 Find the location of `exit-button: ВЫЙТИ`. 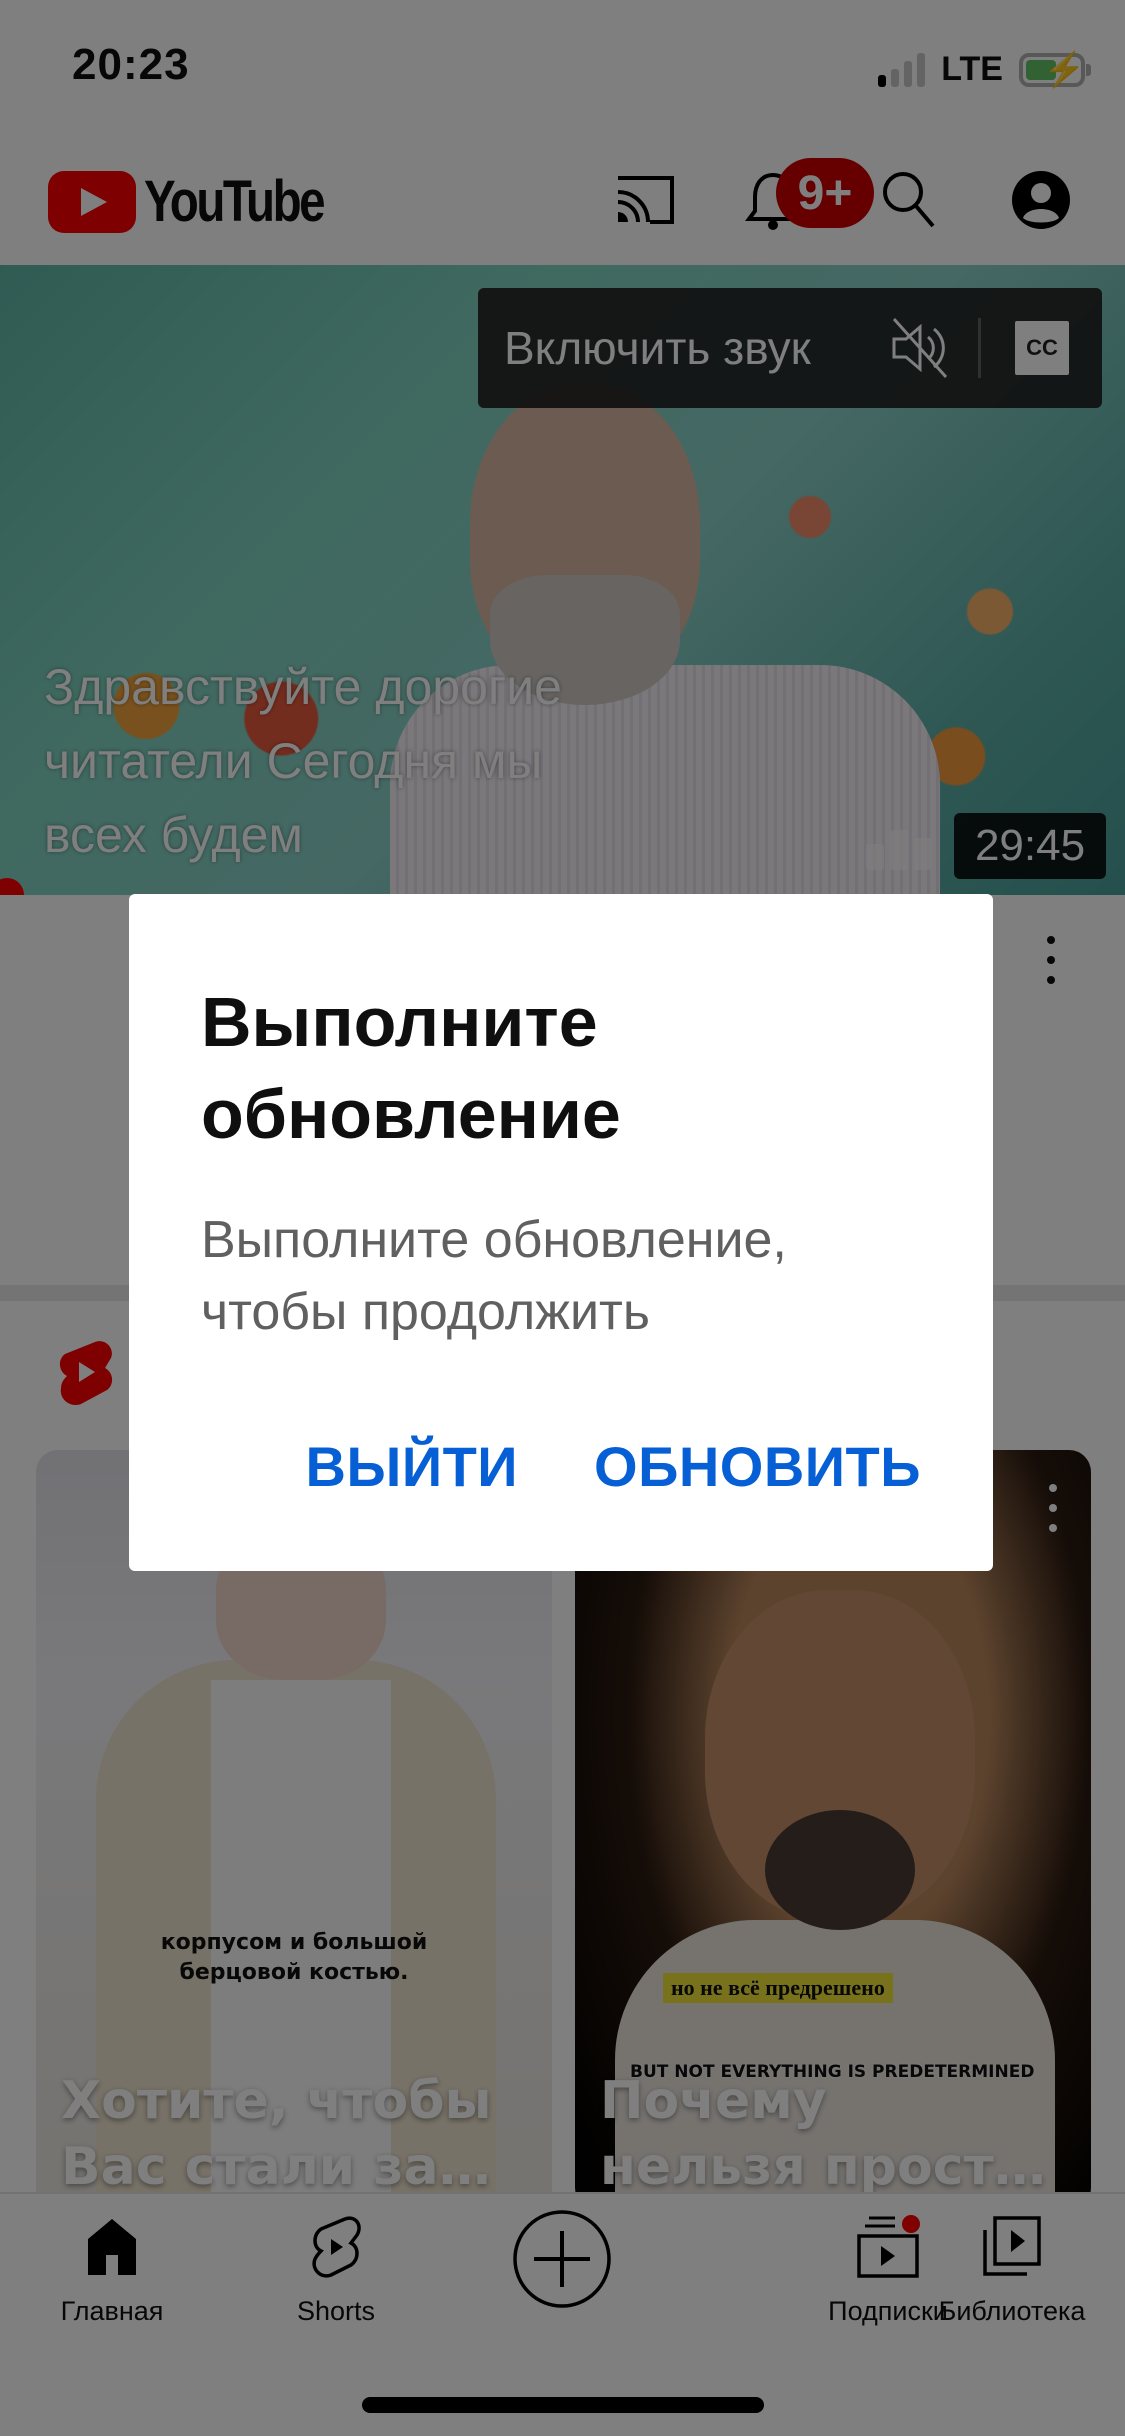

exit-button: ВЫЙТИ is located at coordinates (412, 1466).